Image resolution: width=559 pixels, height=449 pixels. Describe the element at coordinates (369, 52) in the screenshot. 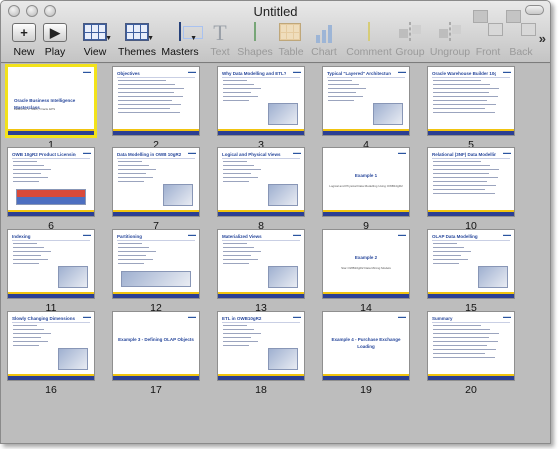

I see `comment-label: Comment` at that location.